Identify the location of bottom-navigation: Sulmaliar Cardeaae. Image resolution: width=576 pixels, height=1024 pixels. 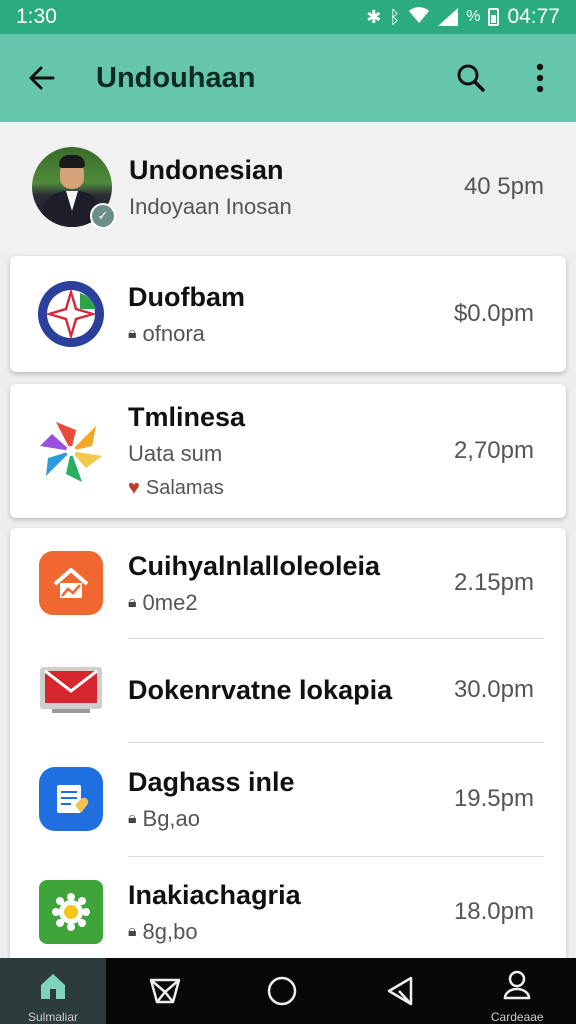
(288, 991).